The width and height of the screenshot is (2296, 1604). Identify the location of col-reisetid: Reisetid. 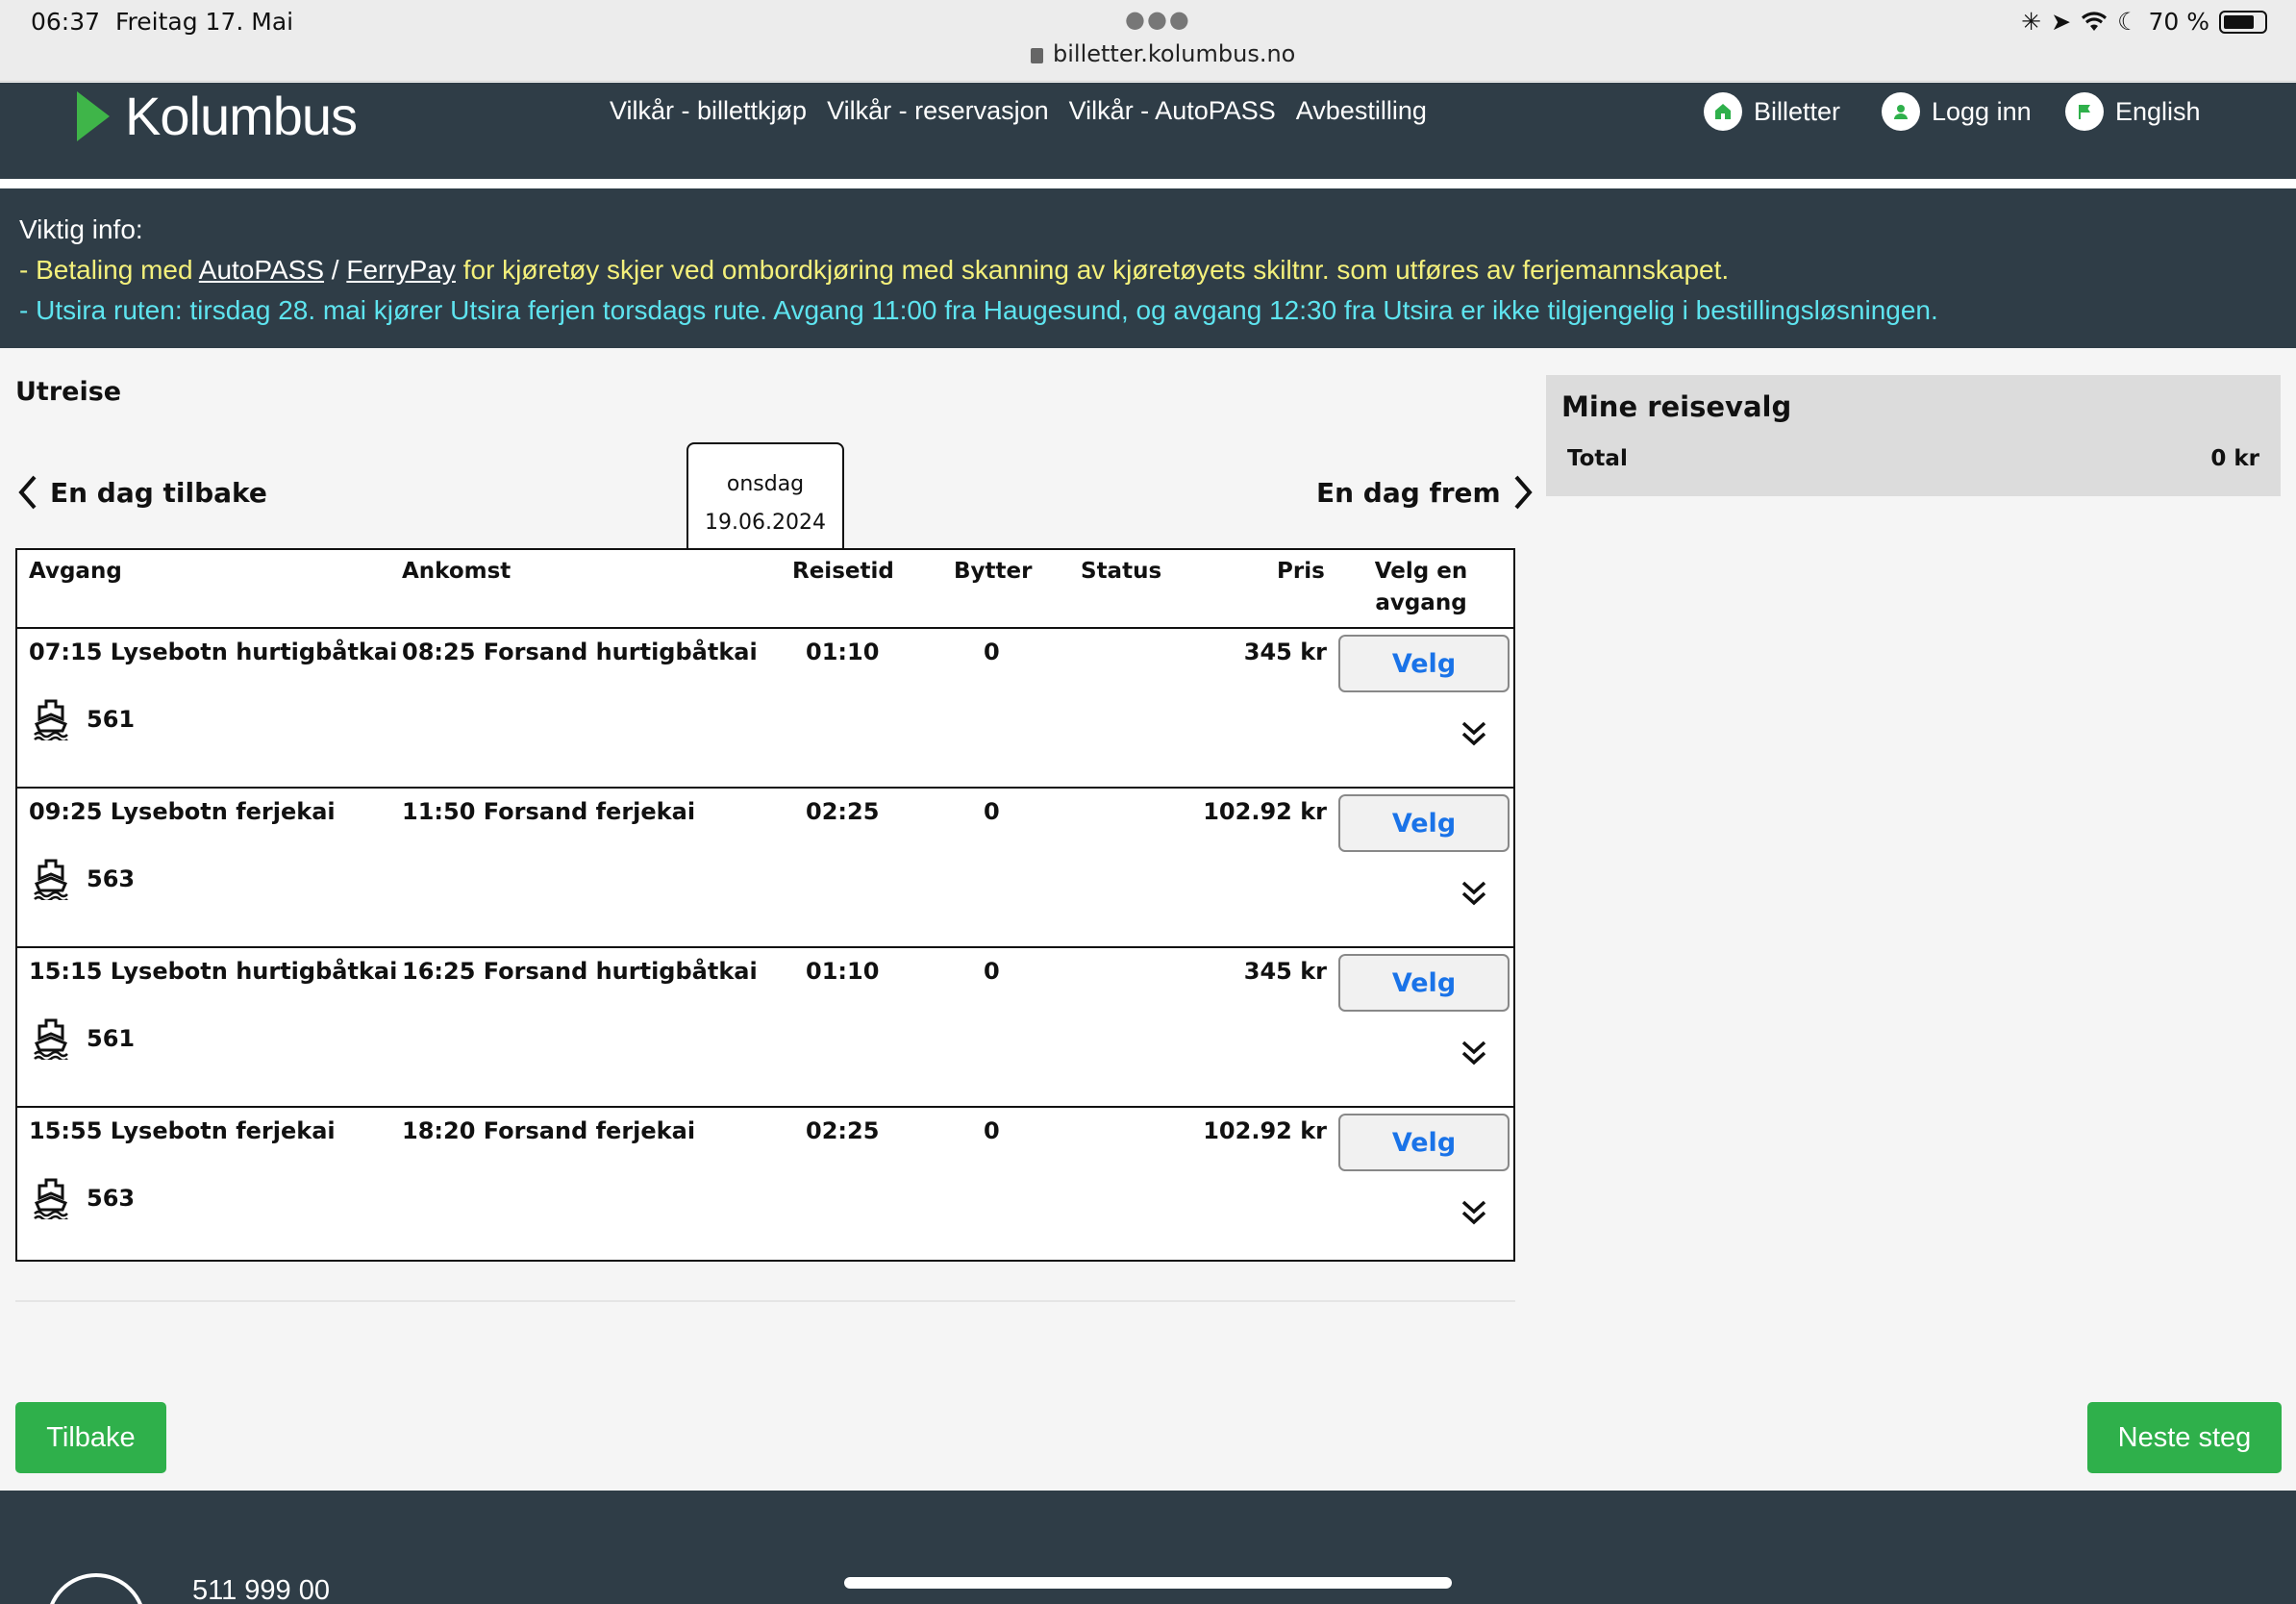
(843, 571).